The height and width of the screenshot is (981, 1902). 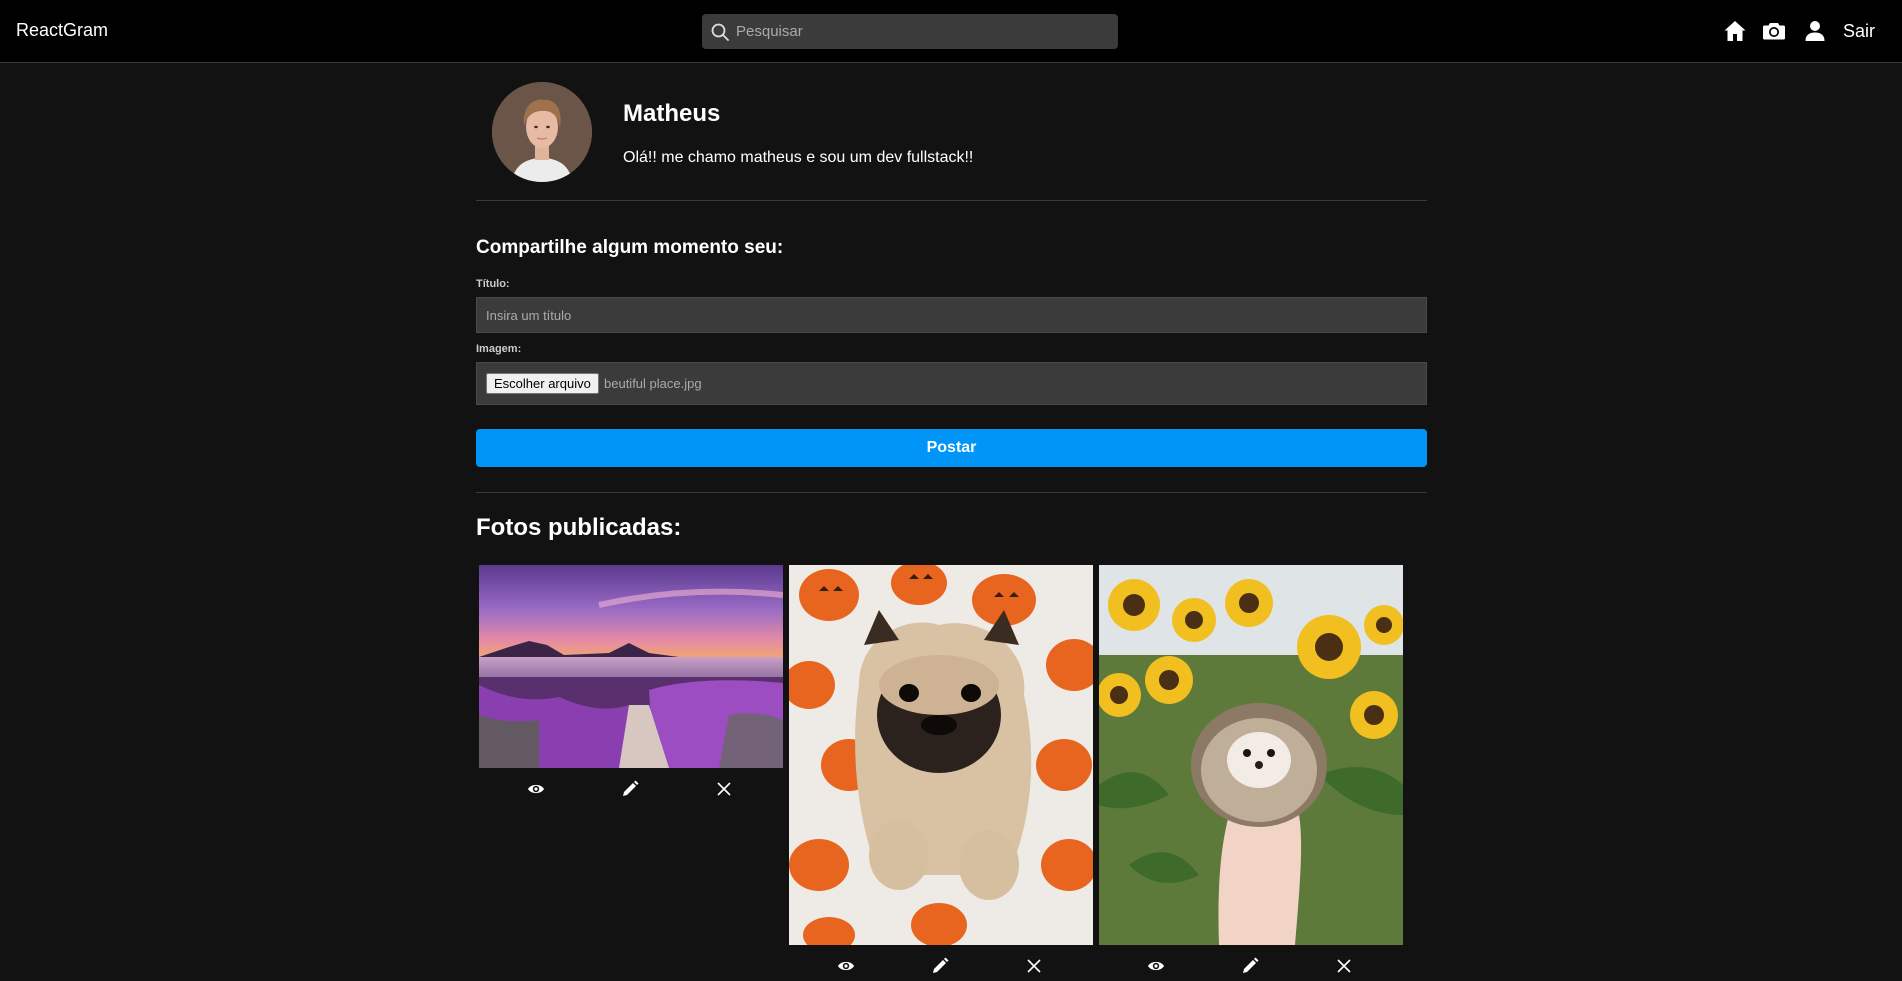 I want to click on title-label: Título:, so click(x=493, y=284).